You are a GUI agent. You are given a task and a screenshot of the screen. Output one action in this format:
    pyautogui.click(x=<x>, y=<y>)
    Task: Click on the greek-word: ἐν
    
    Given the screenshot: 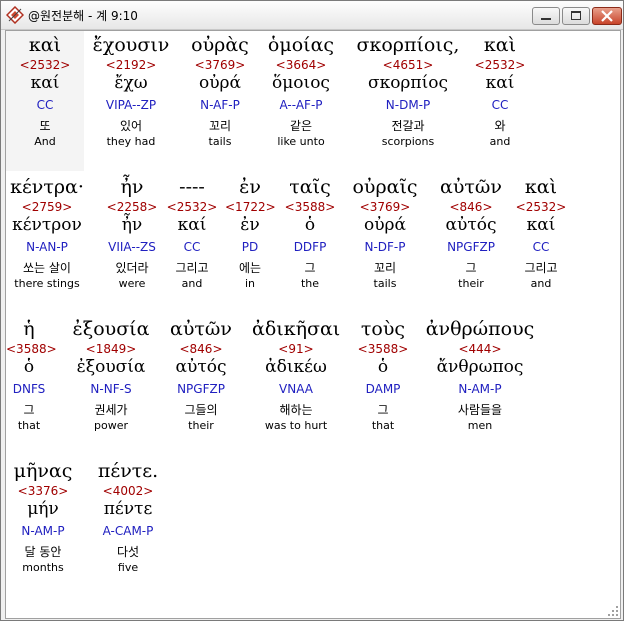 What is the action you would take?
    pyautogui.click(x=250, y=187)
    